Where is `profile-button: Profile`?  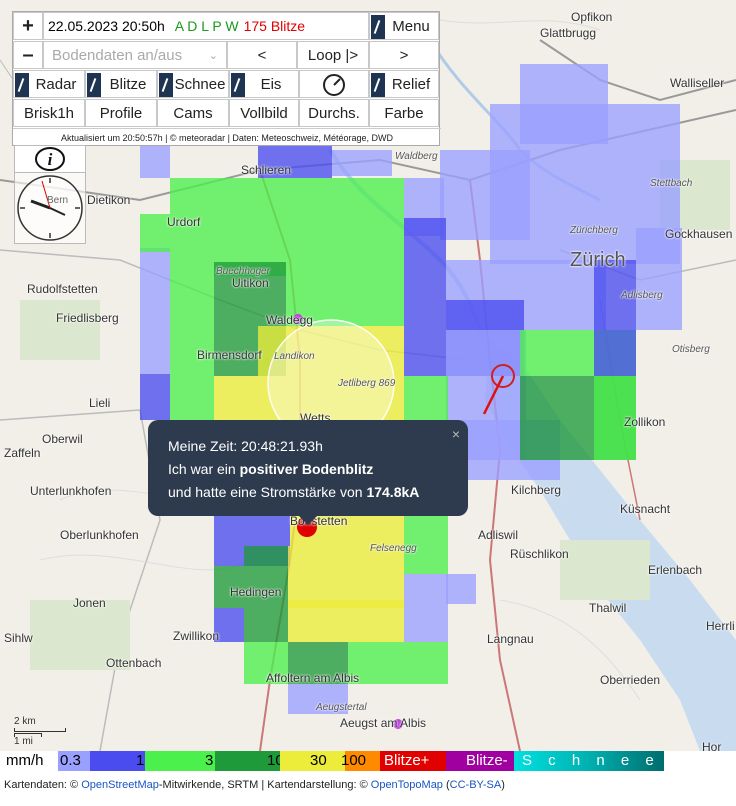 profile-button: Profile is located at coordinates (121, 113).